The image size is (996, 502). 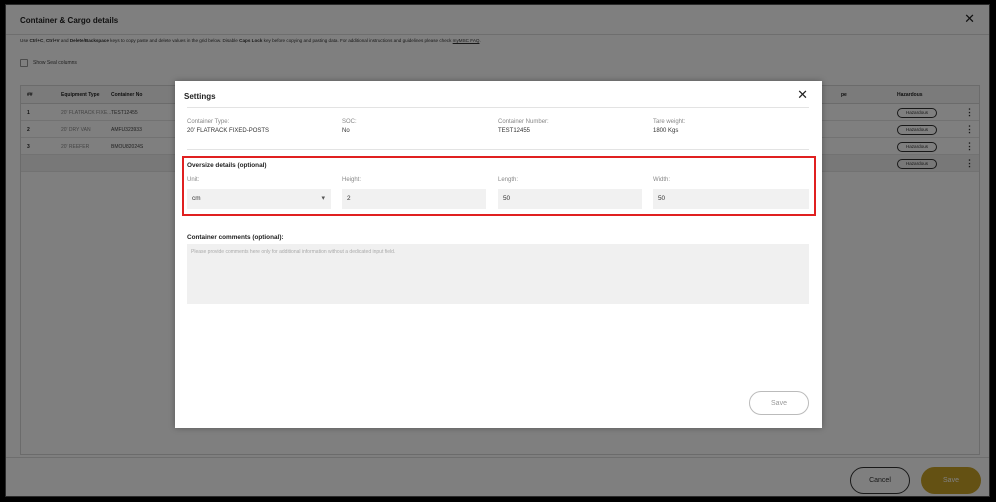 I want to click on unit-label: Unit:, so click(x=193, y=180).